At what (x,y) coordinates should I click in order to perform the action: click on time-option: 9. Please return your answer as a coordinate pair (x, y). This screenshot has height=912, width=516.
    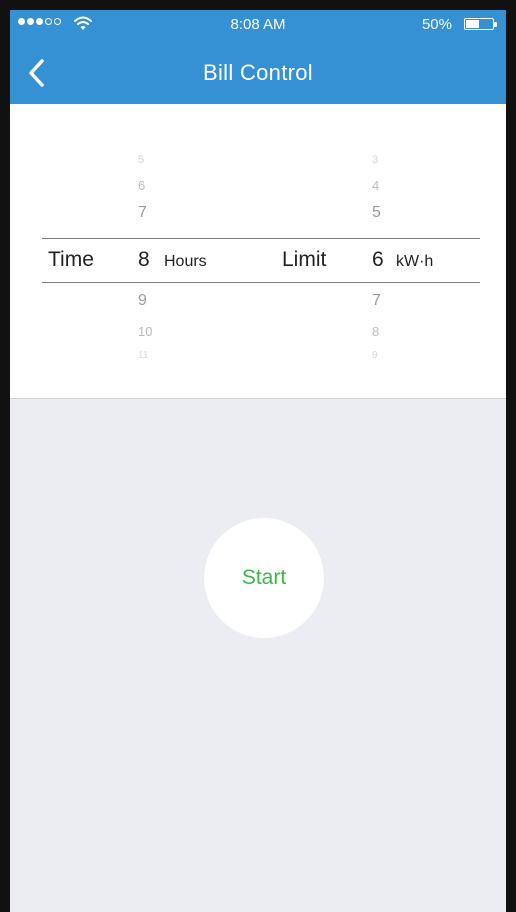
    Looking at the image, I should click on (158, 301).